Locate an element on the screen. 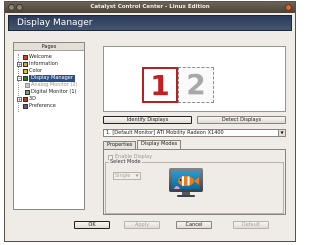 This screenshot has width=320, height=245. pages-heading: Pages is located at coordinates (49, 47).